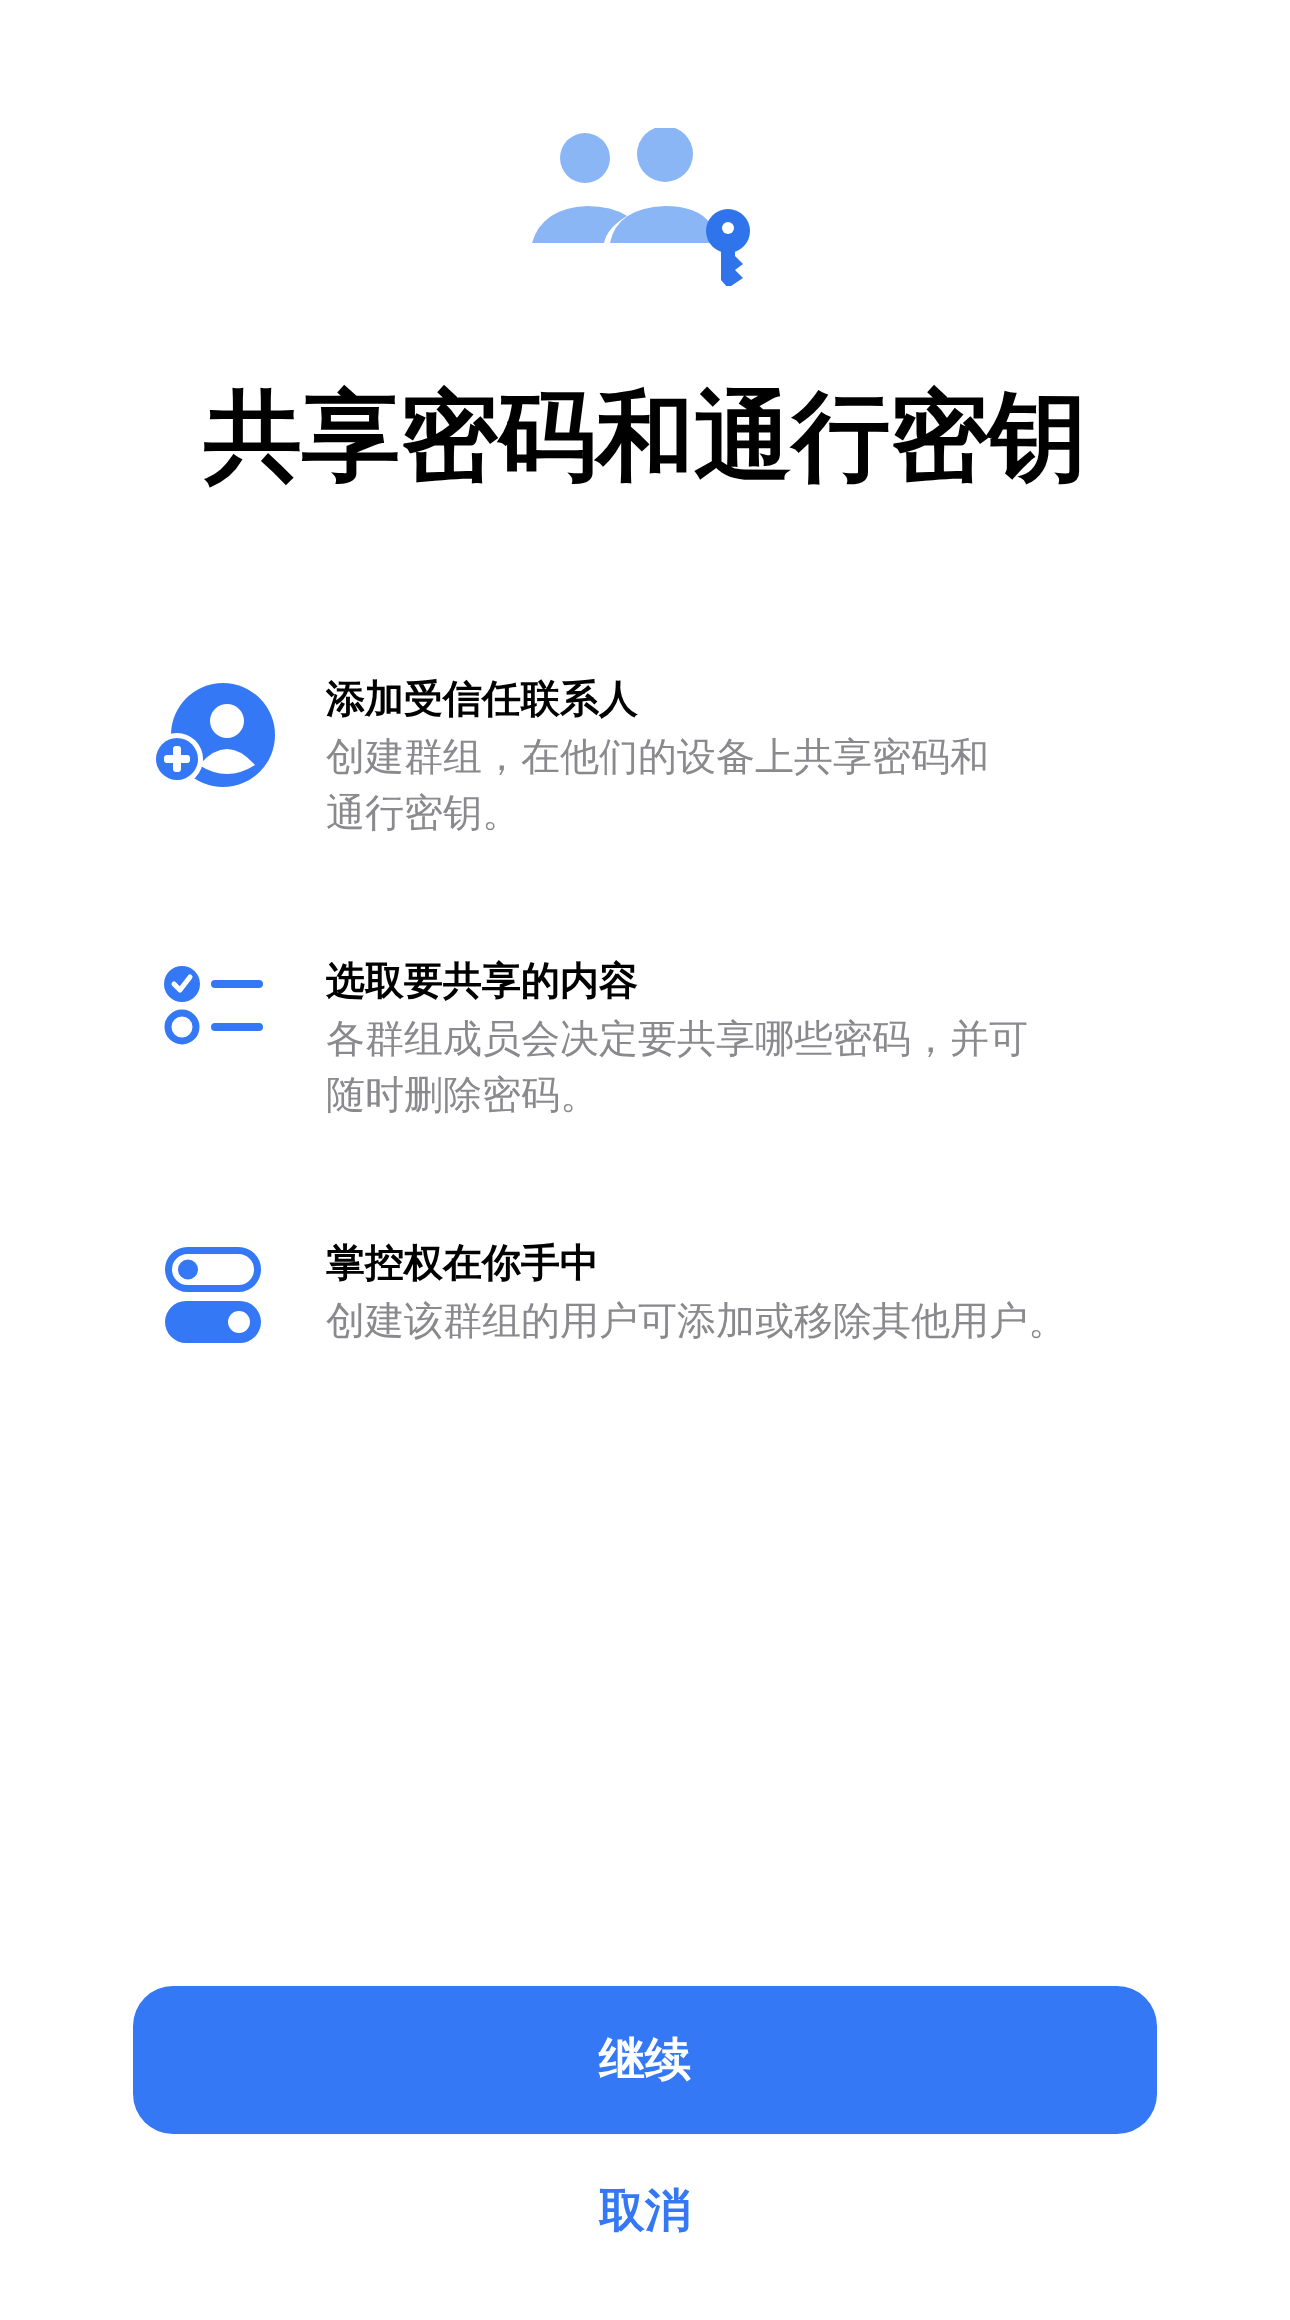 The width and height of the screenshot is (1290, 2320). I want to click on feature-title: 添加受信任联系人, so click(482, 698).